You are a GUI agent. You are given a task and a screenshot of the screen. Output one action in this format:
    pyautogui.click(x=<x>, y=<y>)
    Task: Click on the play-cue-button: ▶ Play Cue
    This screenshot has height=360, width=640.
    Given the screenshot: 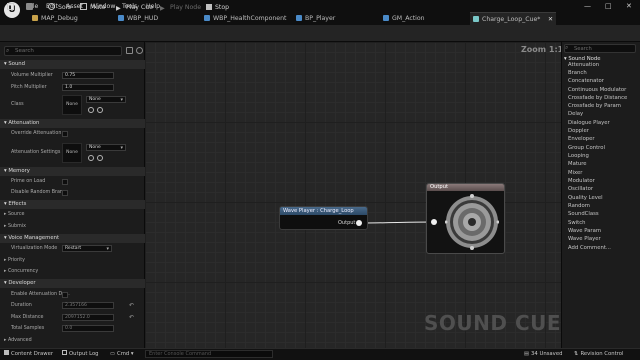 What is the action you would take?
    pyautogui.click(x=134, y=8)
    